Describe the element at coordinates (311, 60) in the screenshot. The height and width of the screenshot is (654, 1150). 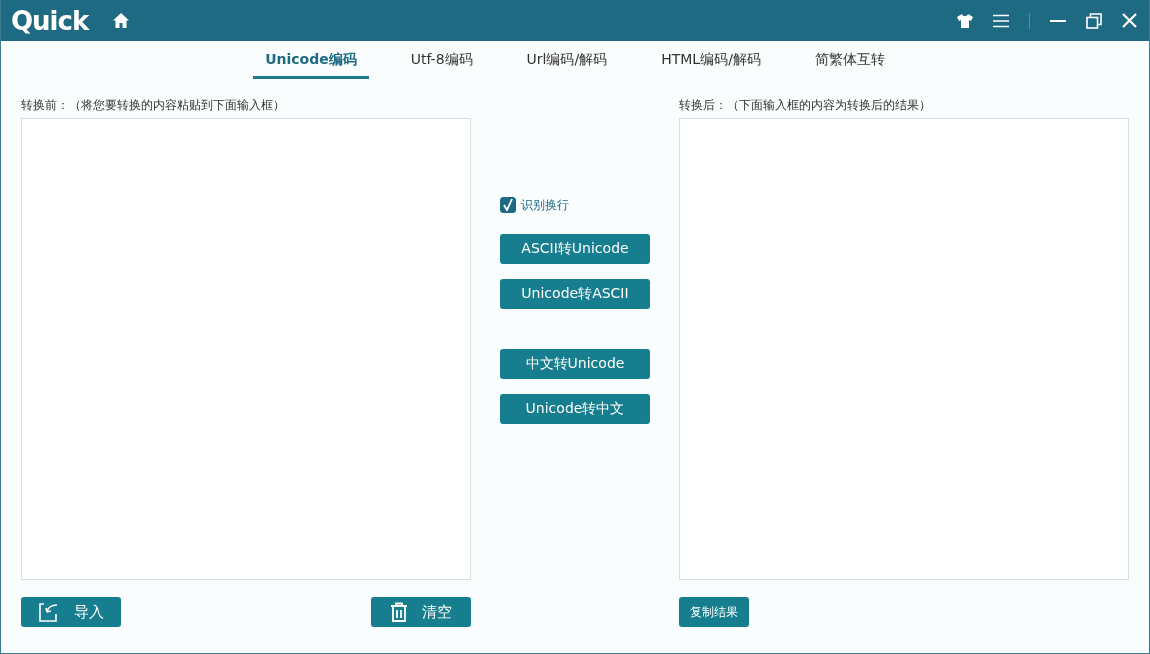
I see `tab: Unicode编码` at that location.